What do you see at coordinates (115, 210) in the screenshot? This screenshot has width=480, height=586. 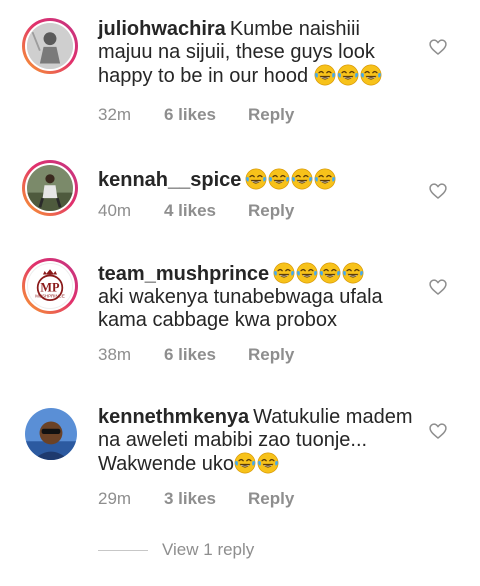 I see `comment-time: 40m` at bounding box center [115, 210].